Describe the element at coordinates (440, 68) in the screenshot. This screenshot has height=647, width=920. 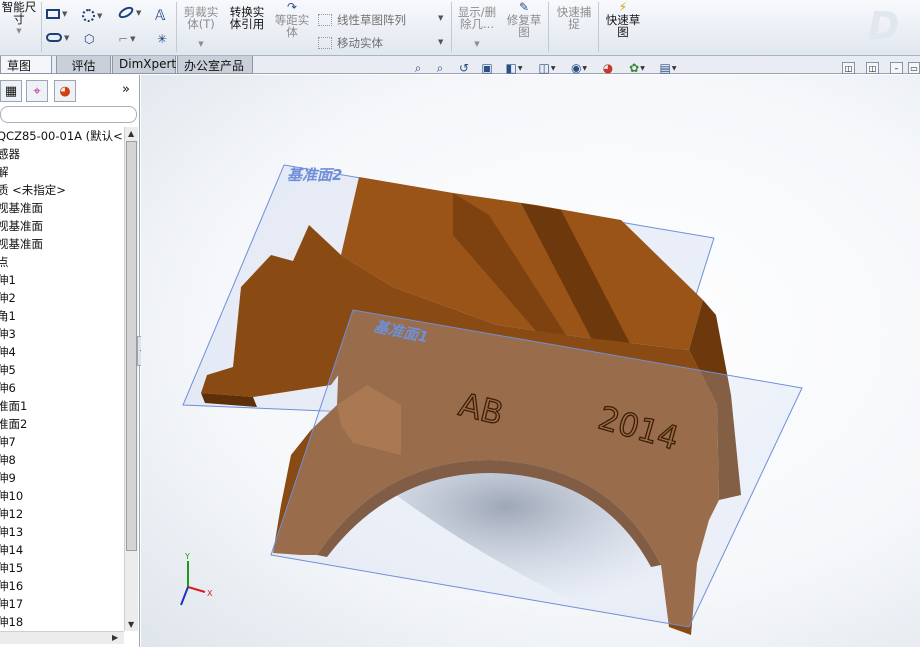
I see `zoom-to-area-icon: ⌕` at that location.